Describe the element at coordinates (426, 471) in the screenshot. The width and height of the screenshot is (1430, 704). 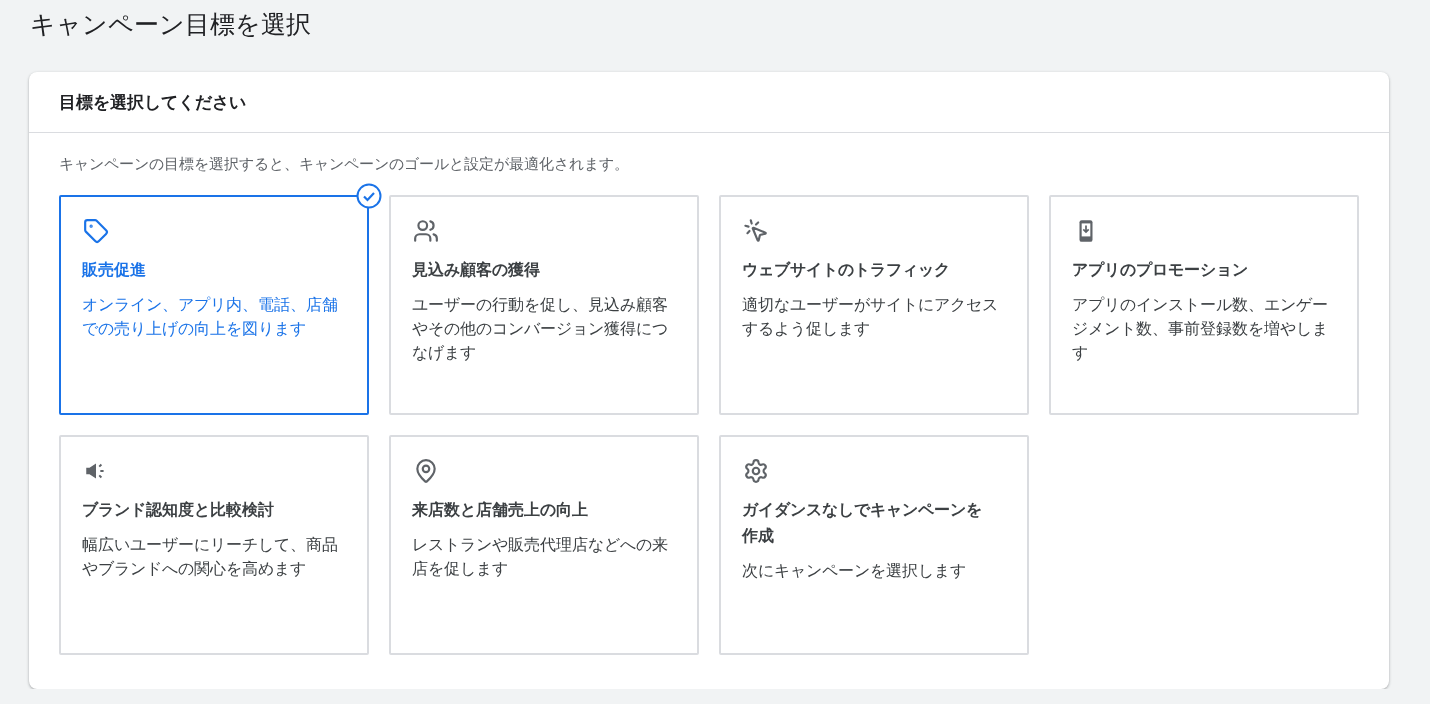
I see `location-pin-icon` at that location.